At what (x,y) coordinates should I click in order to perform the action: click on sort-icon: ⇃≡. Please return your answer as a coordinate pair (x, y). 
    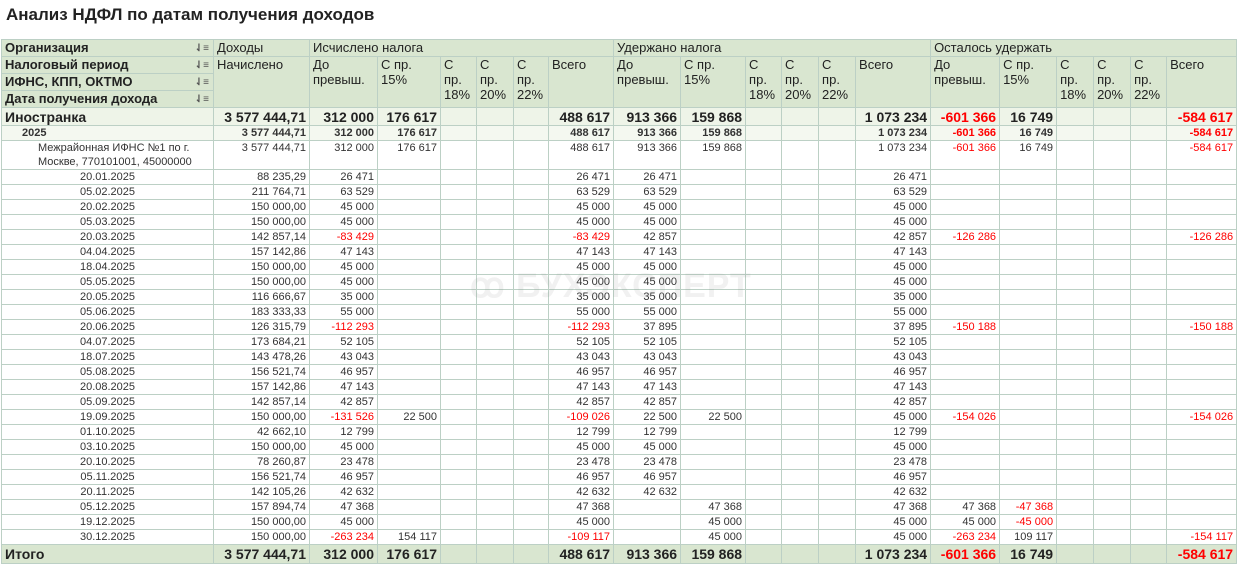
    Looking at the image, I should click on (202, 99).